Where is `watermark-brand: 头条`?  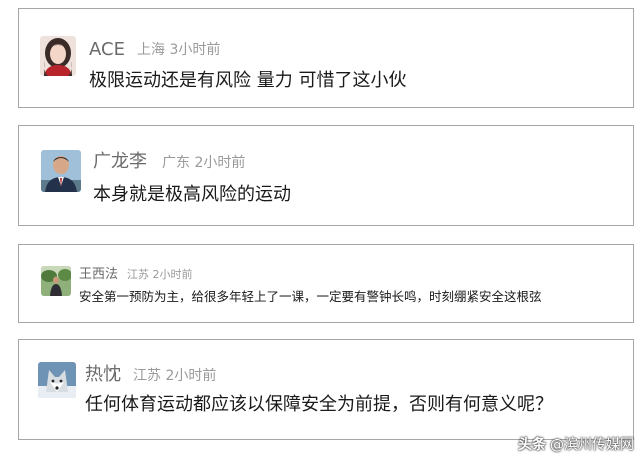
watermark-brand: 头条 is located at coordinates (532, 445).